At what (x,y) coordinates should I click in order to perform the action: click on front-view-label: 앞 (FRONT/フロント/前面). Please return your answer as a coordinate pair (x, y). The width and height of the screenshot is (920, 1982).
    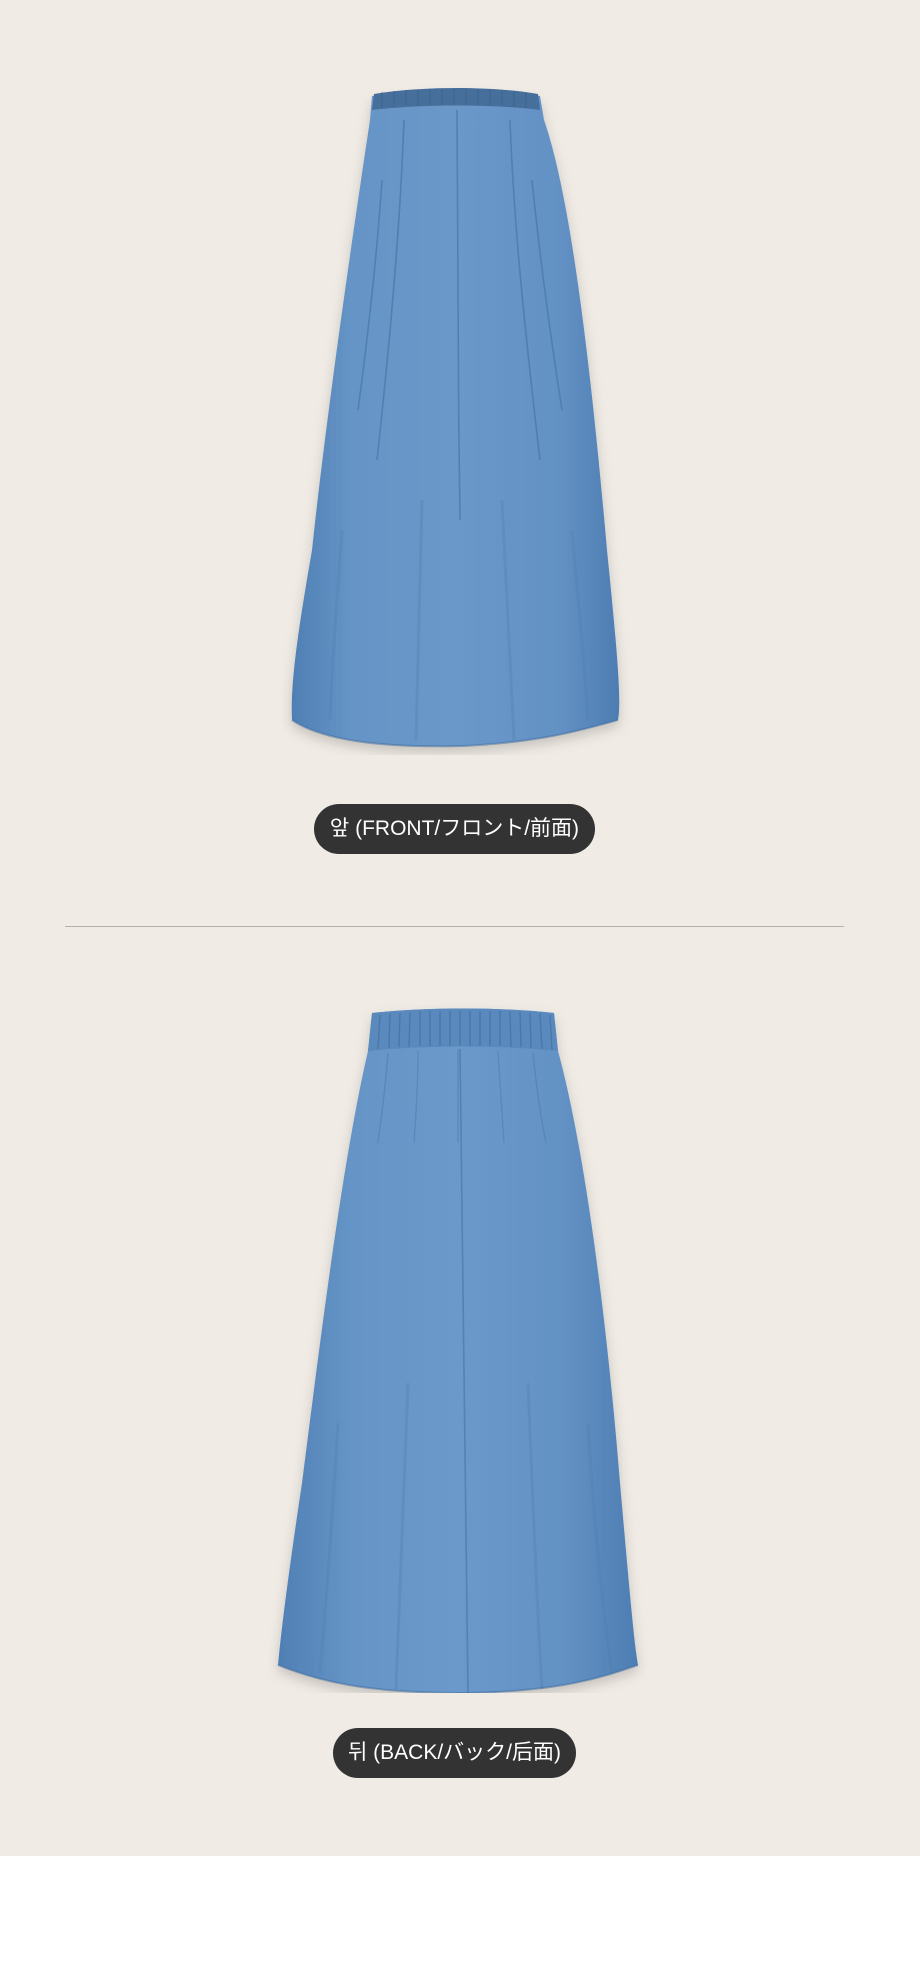
    Looking at the image, I should click on (454, 829).